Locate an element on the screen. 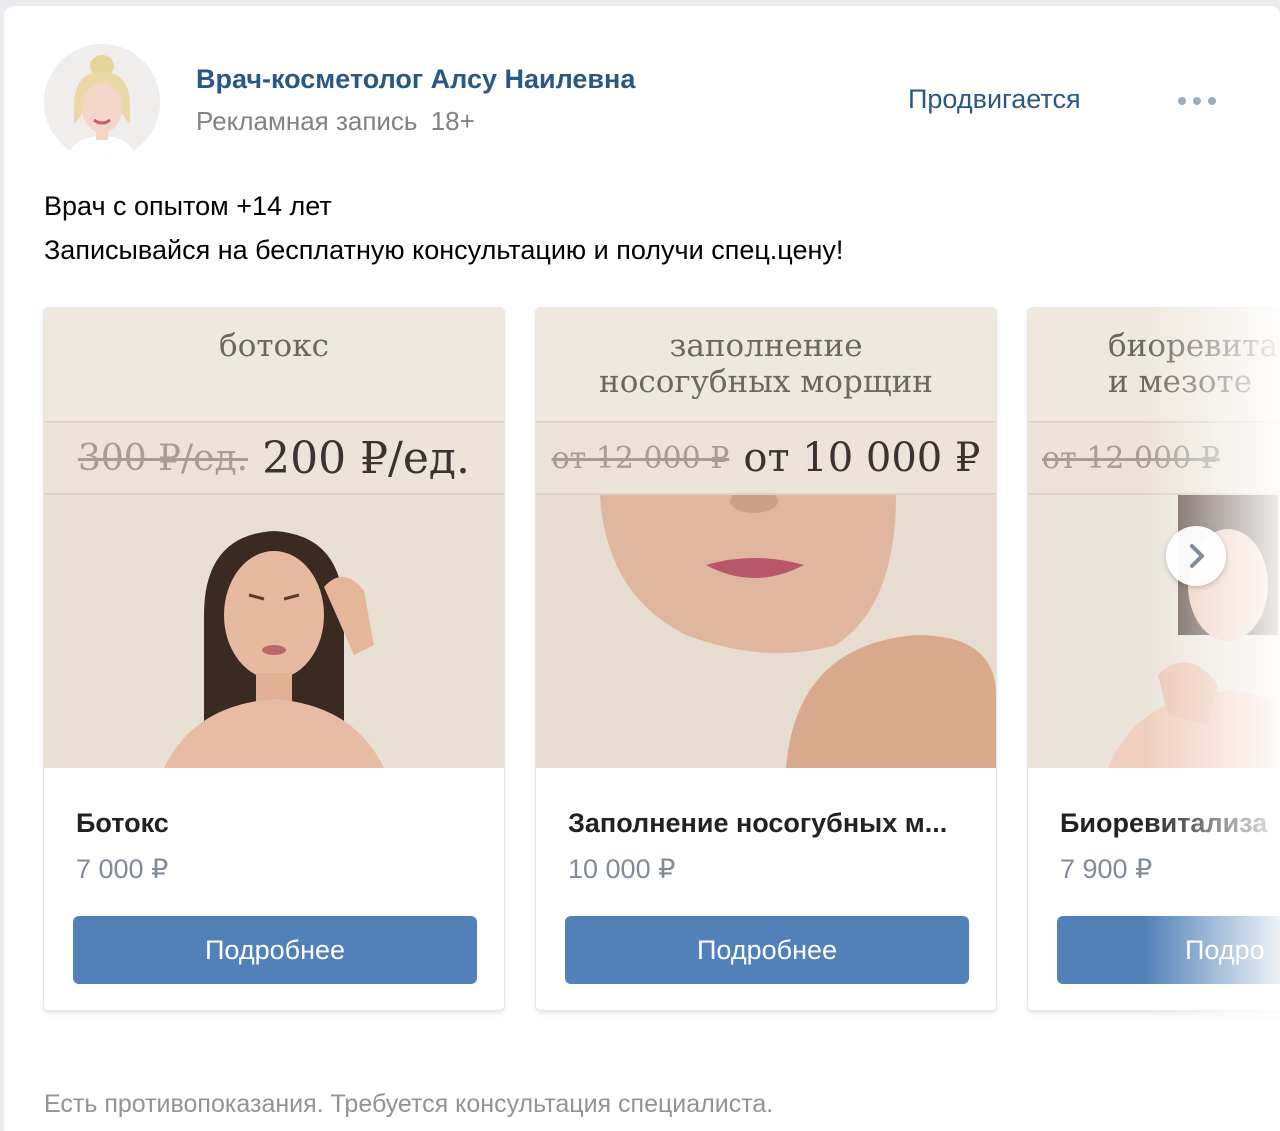 Image resolution: width=1280 pixels, height=1131 pixels. more-horizontal-icon is located at coordinates (1197, 101).